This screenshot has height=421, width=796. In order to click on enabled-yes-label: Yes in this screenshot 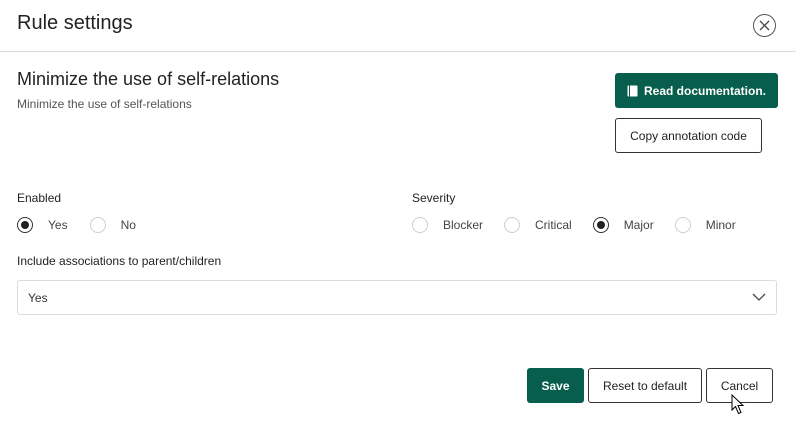, I will do `click(58, 225)`.